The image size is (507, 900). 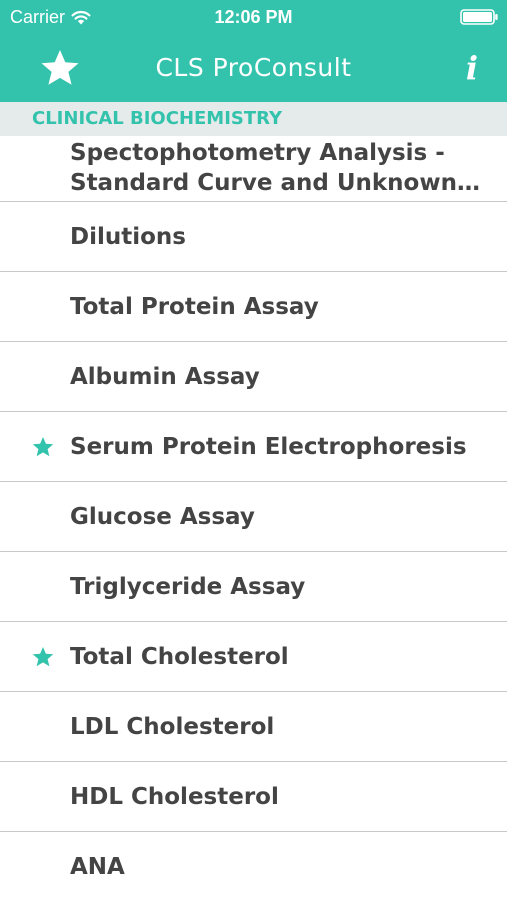 I want to click on page-title: CLS ProConsult, so click(x=253, y=67).